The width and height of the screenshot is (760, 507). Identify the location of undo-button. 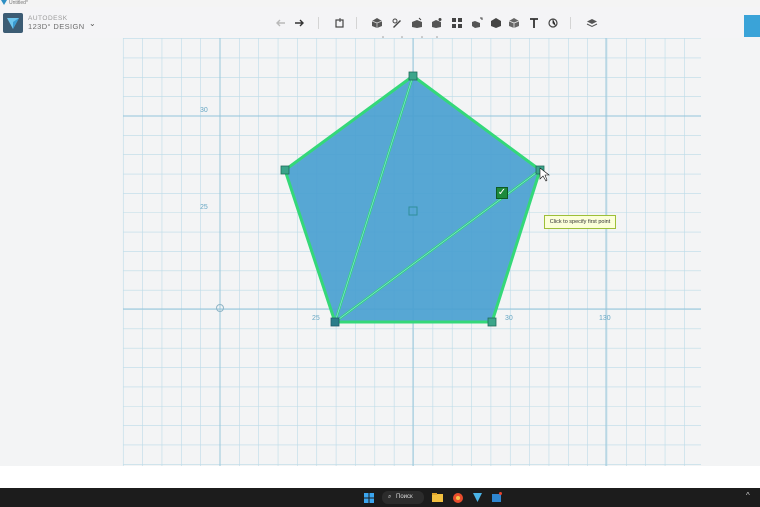
(281, 23).